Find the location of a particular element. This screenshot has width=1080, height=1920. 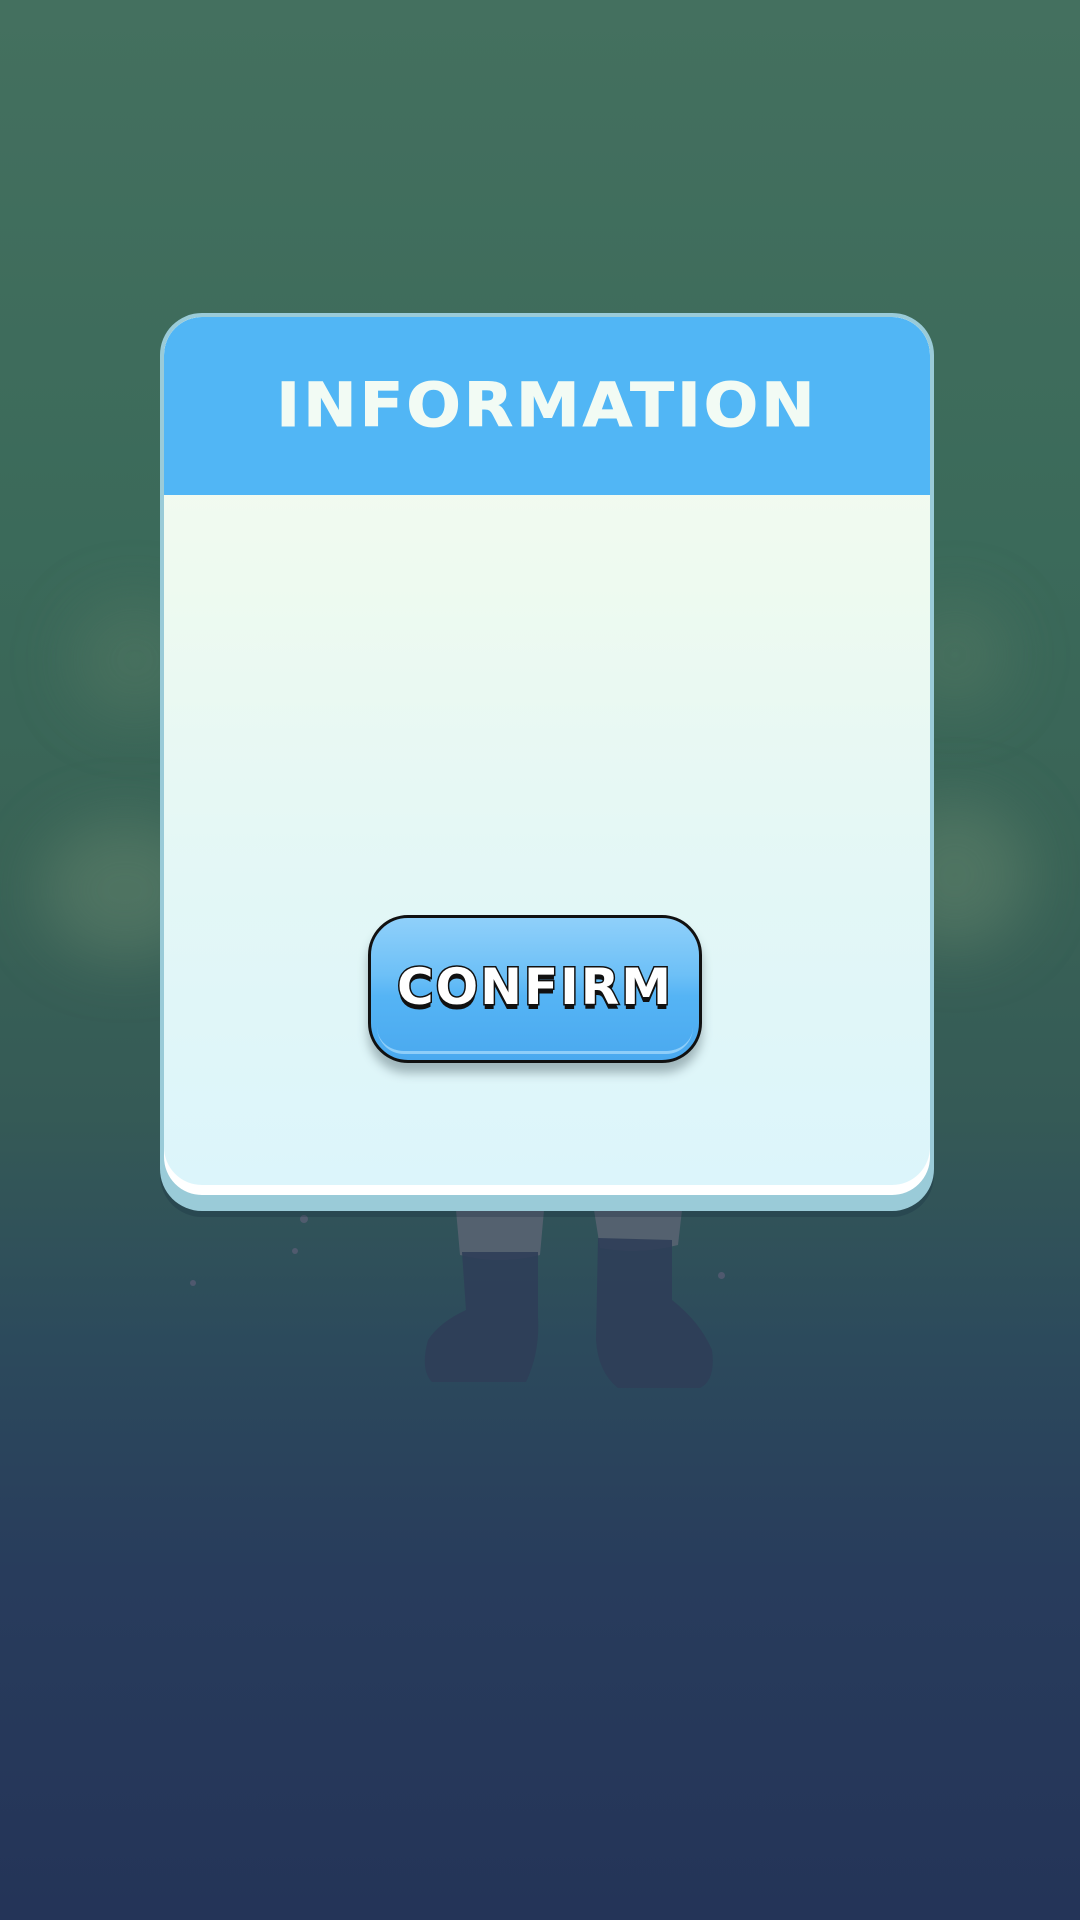

confirm-button: CONFIRM is located at coordinates (535, 989).